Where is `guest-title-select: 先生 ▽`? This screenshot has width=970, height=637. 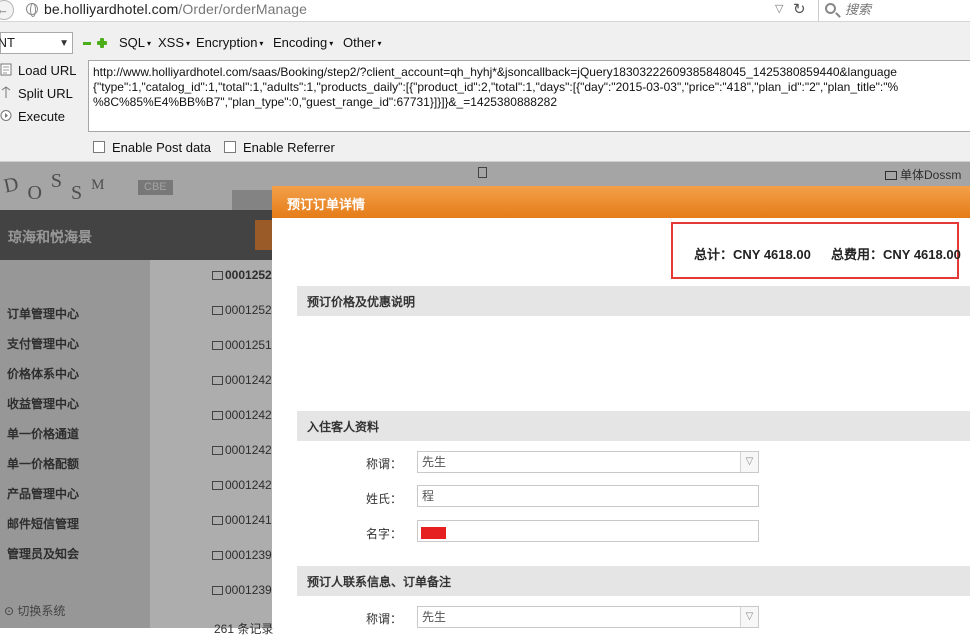 guest-title-select: 先生 ▽ is located at coordinates (588, 462).